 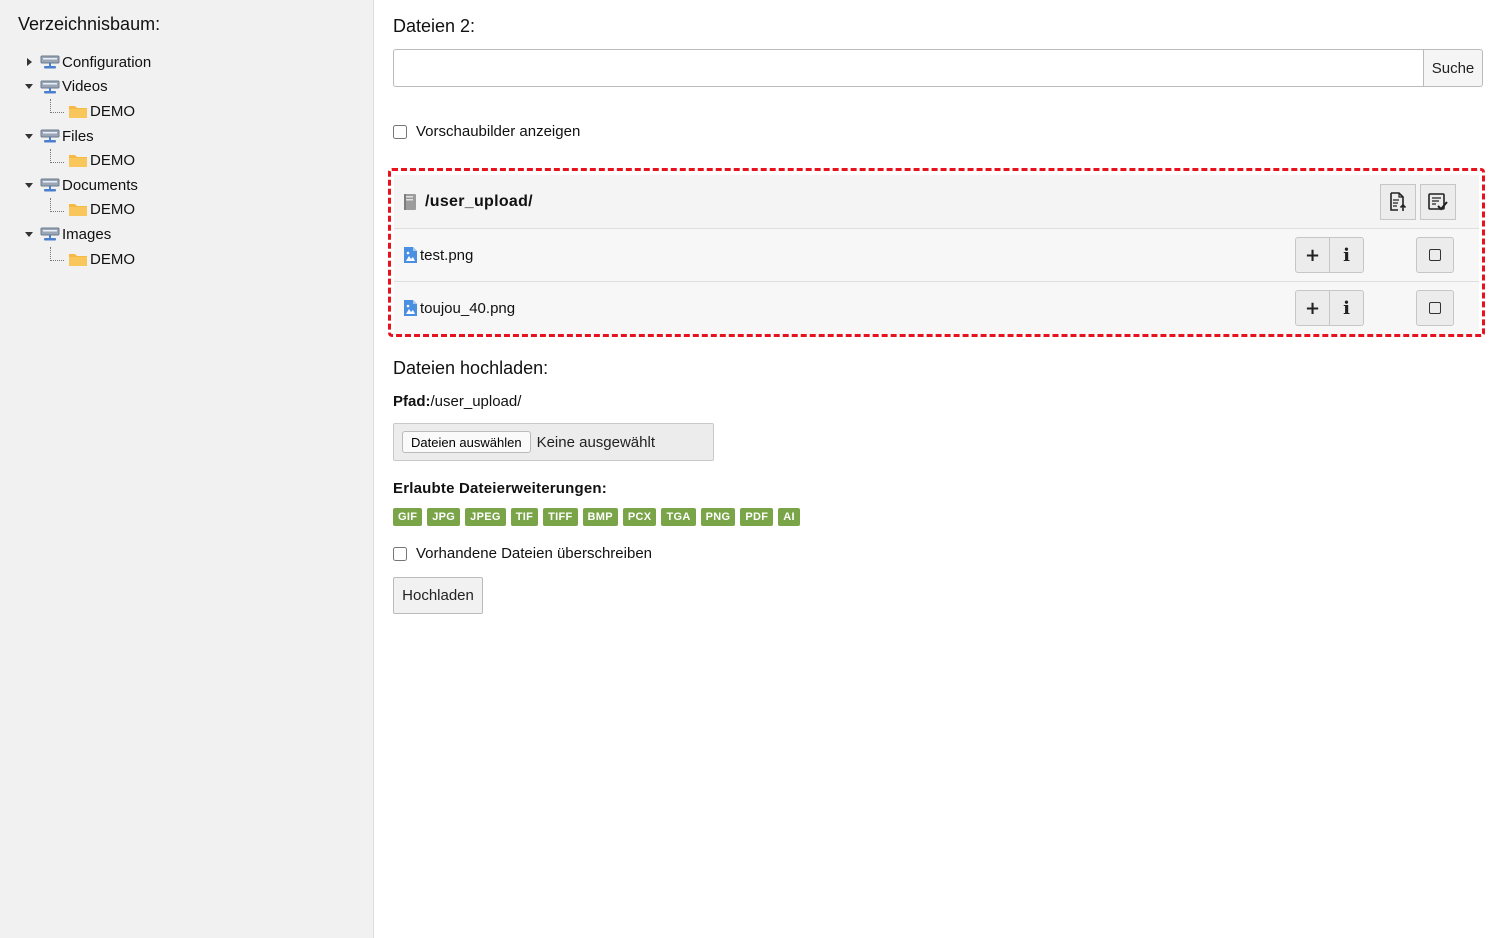 What do you see at coordinates (936, 308) in the screenshot?
I see `file-row: toujou_40.png + i` at bounding box center [936, 308].